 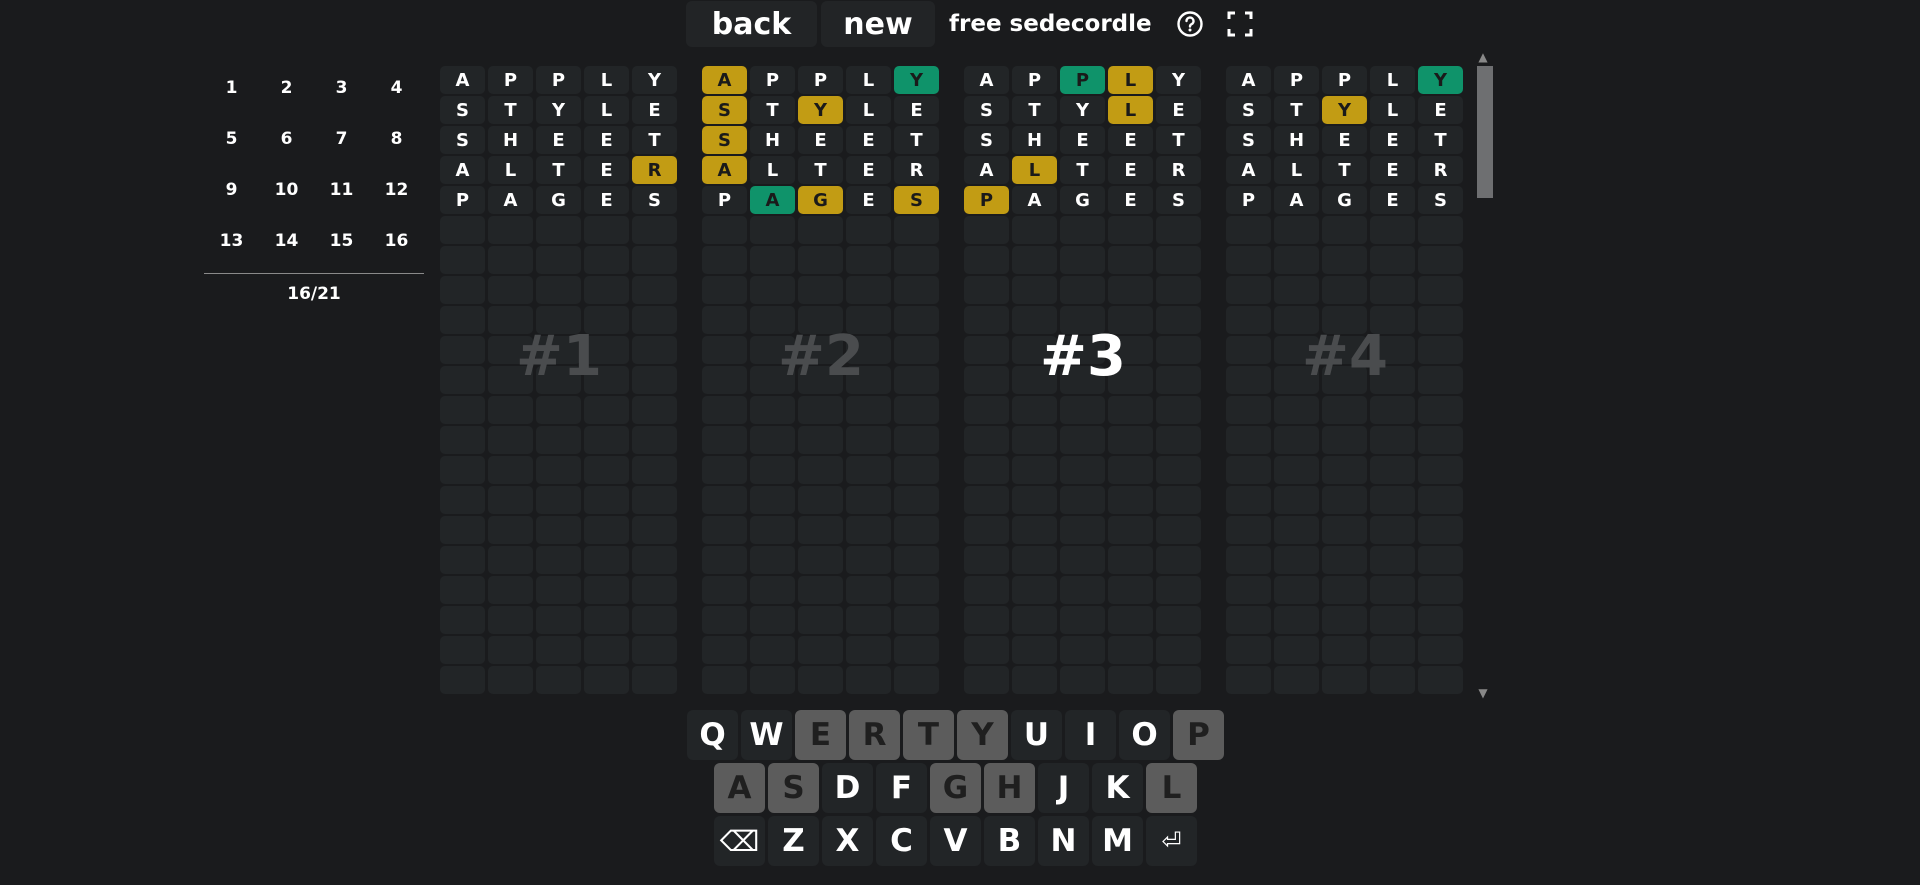 I want to click on key-m: M, so click(x=1117, y=841).